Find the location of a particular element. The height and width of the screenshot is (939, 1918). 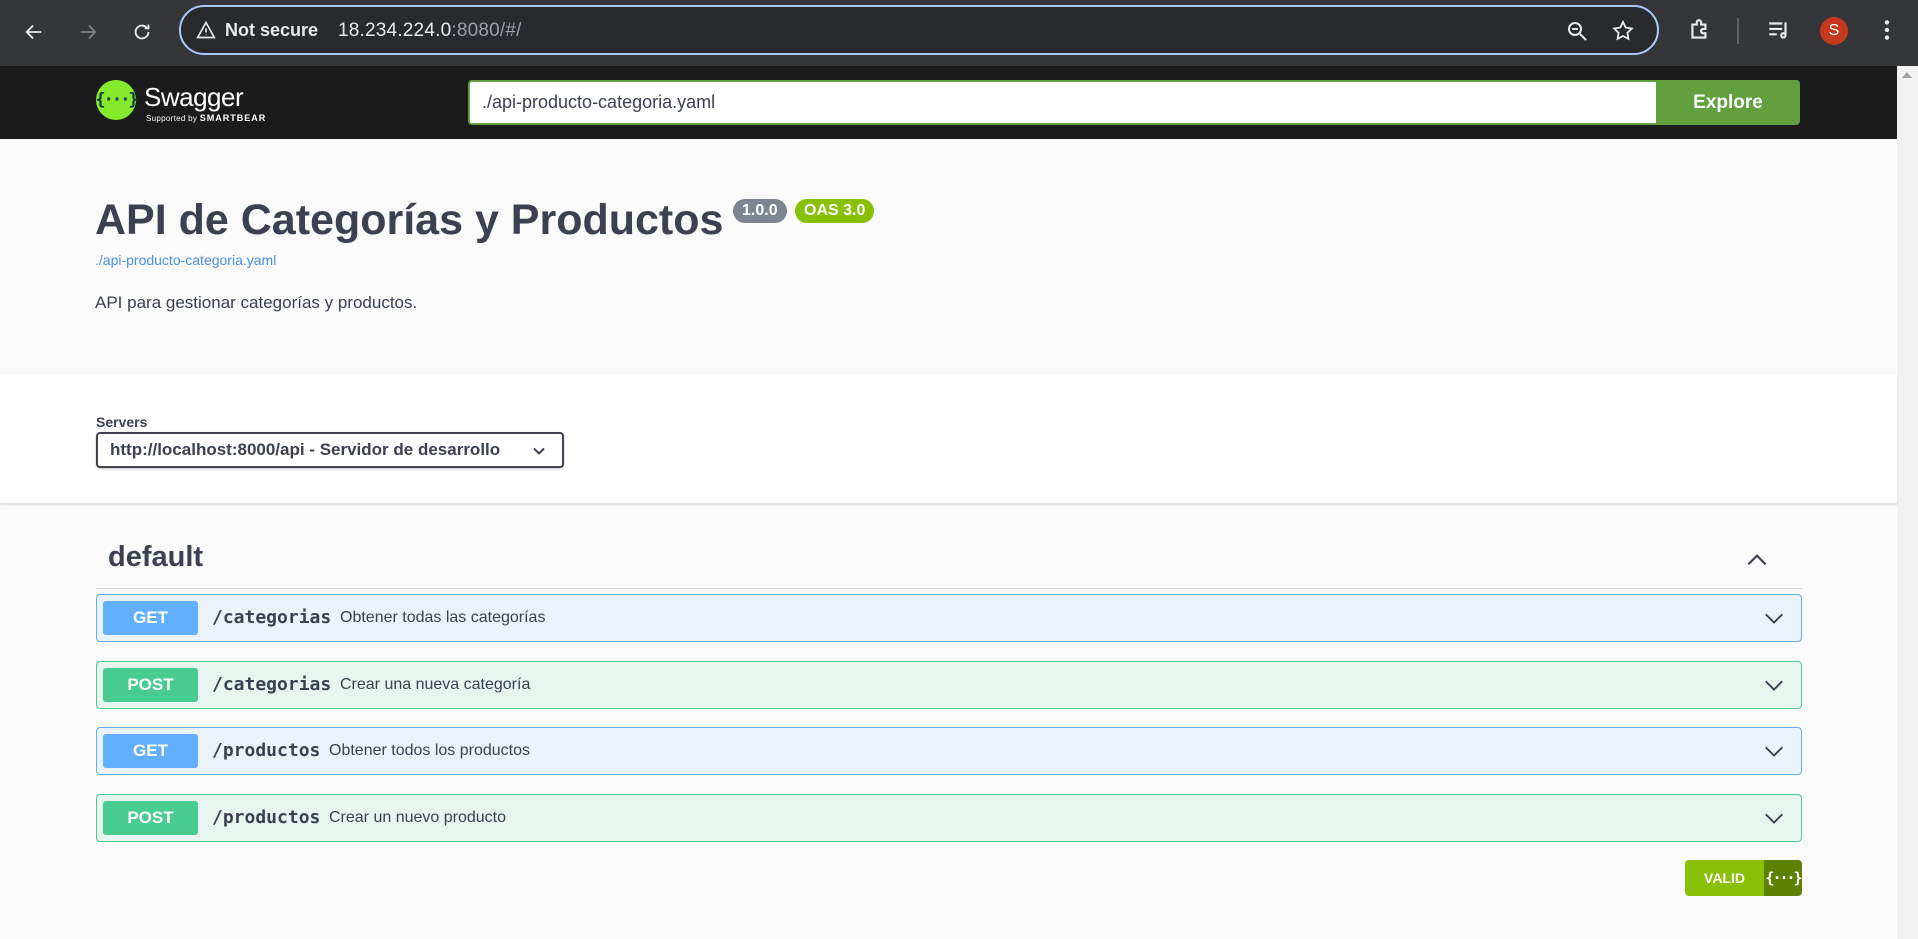

forward-button is located at coordinates (88, 32).